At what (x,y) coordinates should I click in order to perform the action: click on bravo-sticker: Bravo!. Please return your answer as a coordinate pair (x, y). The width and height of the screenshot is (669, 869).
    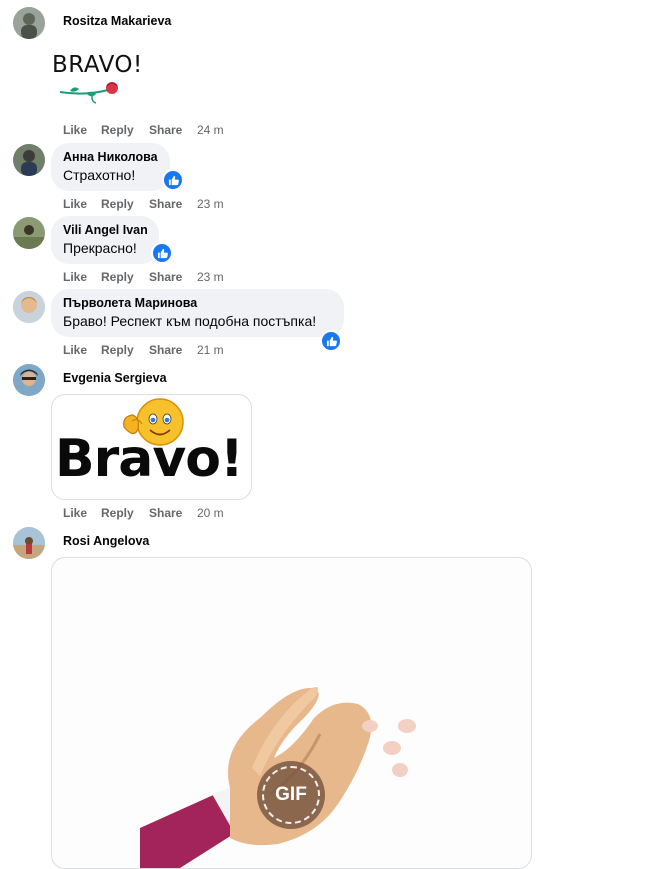
    Looking at the image, I should click on (151, 447).